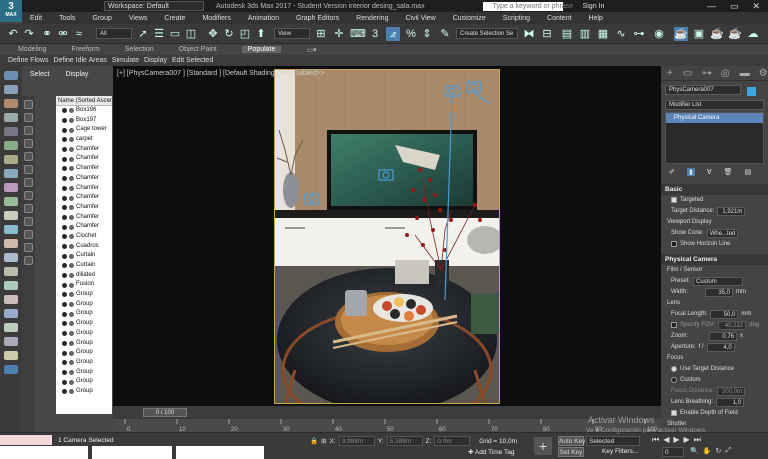 This screenshot has height=459, width=768. I want to click on angle-snap-icon: ⦨, so click(393, 34).